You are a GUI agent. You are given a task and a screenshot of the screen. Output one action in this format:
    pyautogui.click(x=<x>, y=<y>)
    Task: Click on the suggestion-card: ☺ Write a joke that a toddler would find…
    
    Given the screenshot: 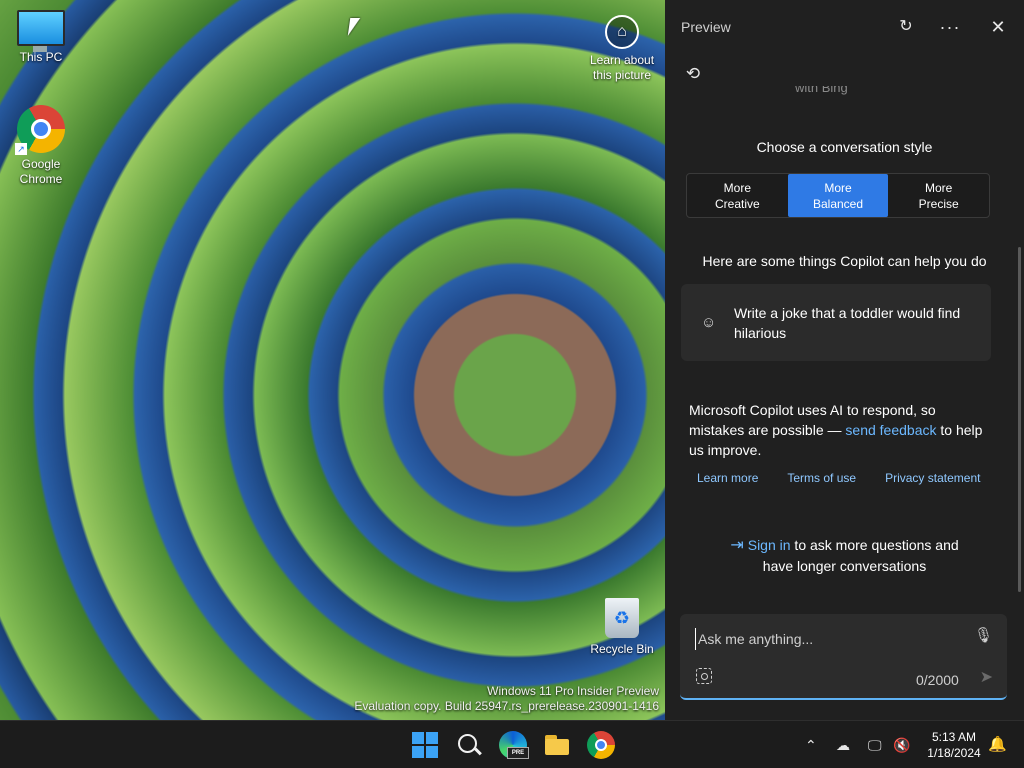 What is the action you would take?
    pyautogui.click(x=836, y=322)
    